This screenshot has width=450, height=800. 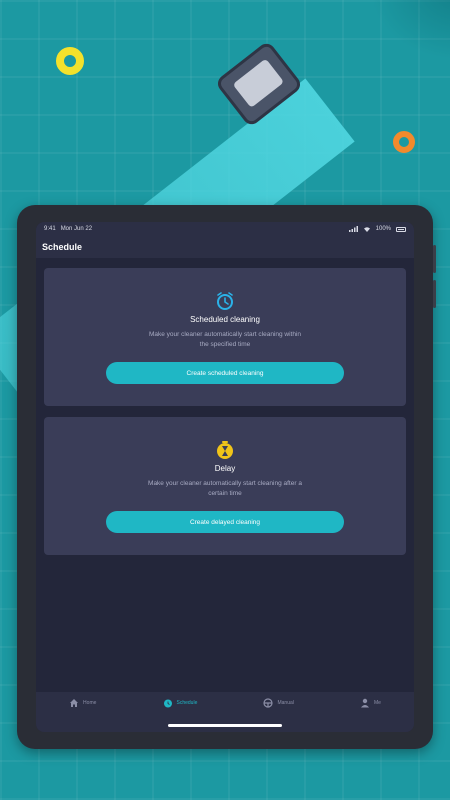 What do you see at coordinates (167, 703) in the screenshot?
I see `schedule-icon` at bounding box center [167, 703].